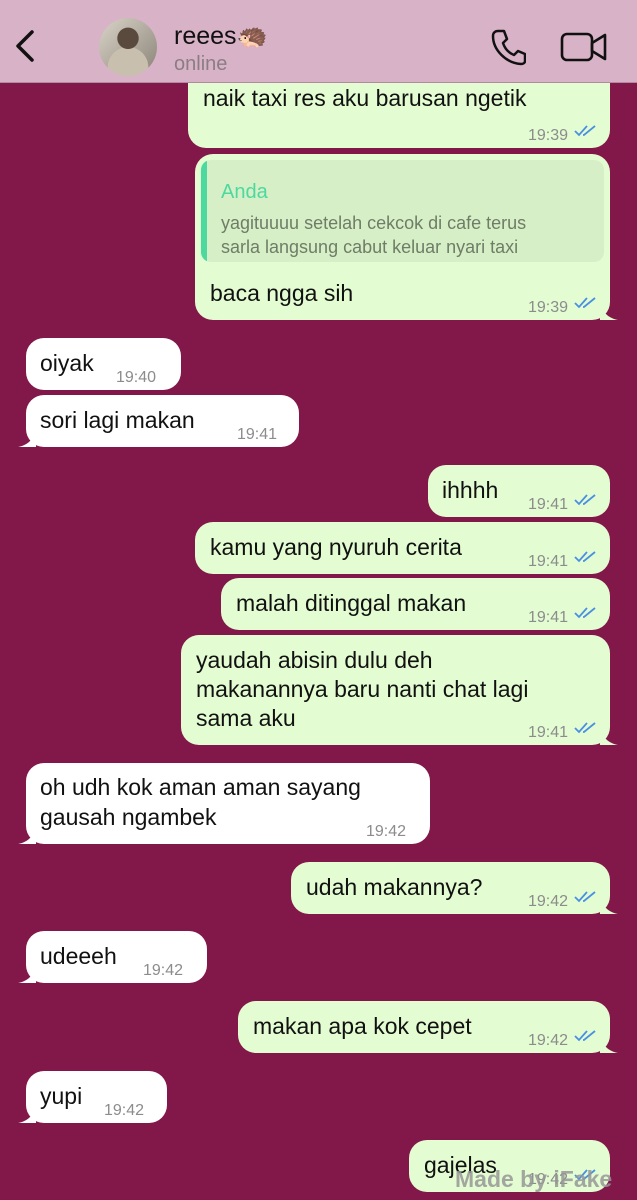 This screenshot has height=1200, width=637. I want to click on message-bubble-outgoing: kamu yang nyuruh cerita 19:41, so click(402, 548).